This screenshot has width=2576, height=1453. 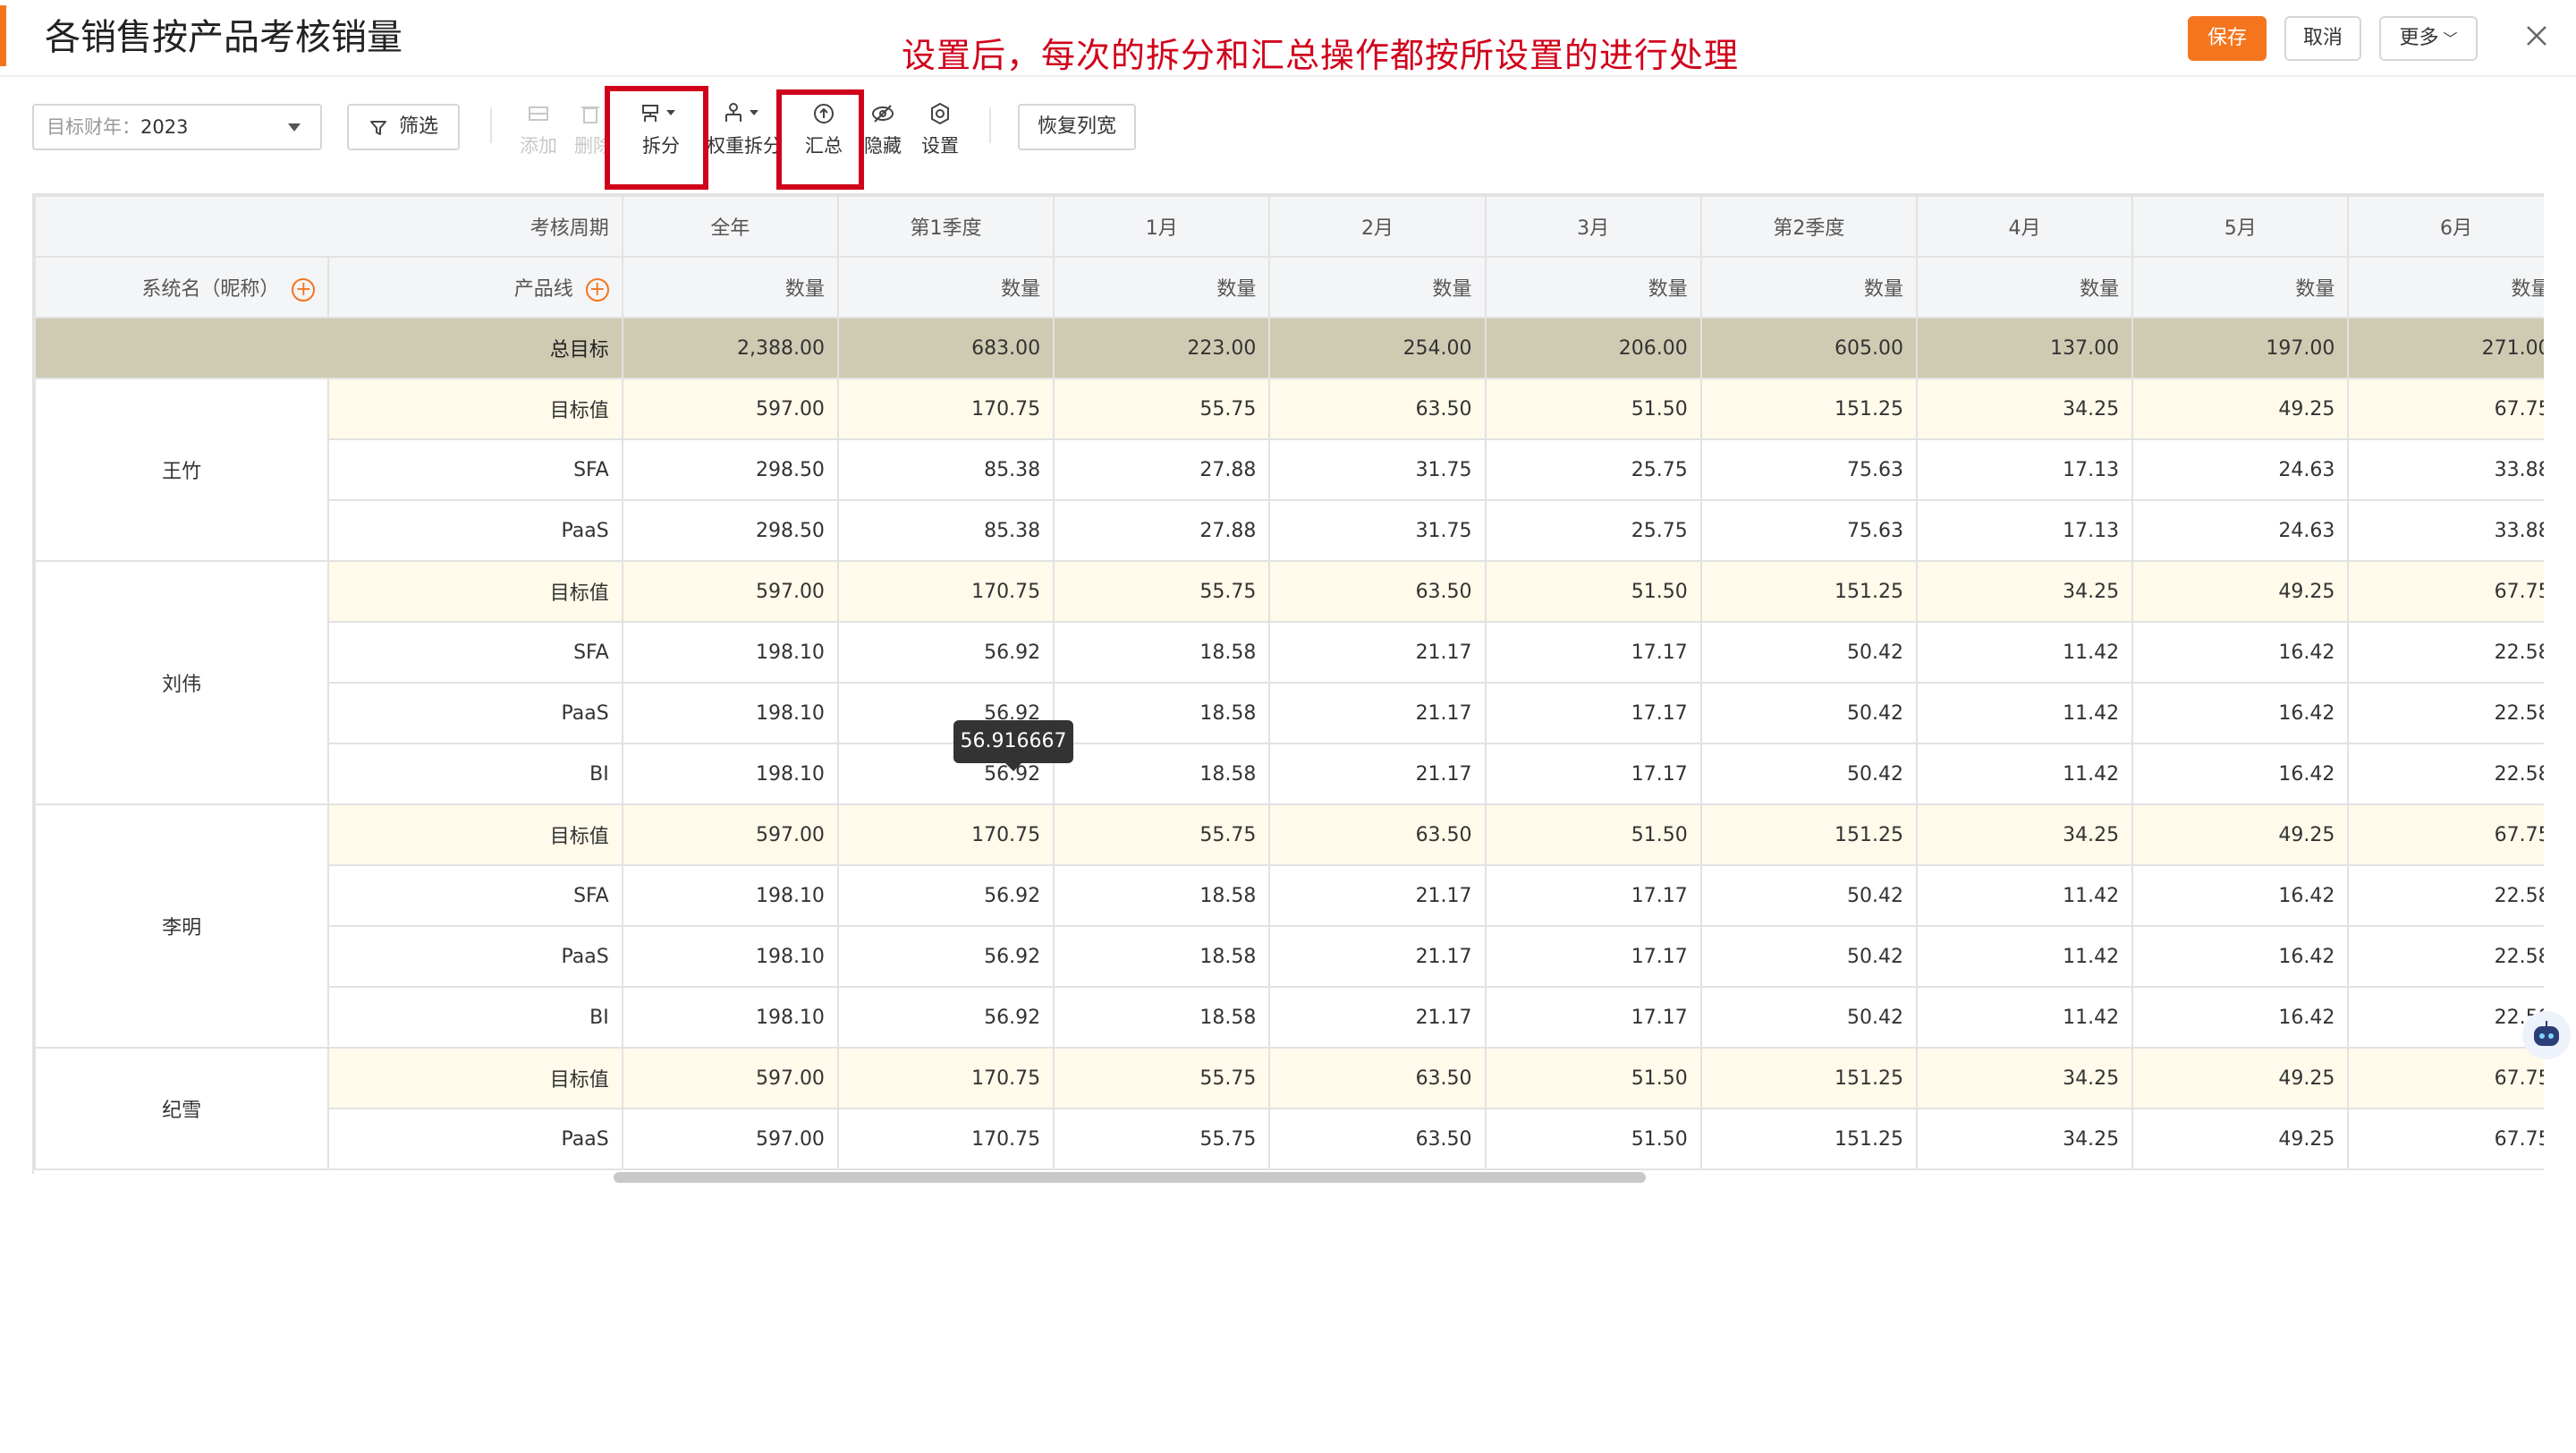 I want to click on value-cell: 85.38, so click(x=945, y=530).